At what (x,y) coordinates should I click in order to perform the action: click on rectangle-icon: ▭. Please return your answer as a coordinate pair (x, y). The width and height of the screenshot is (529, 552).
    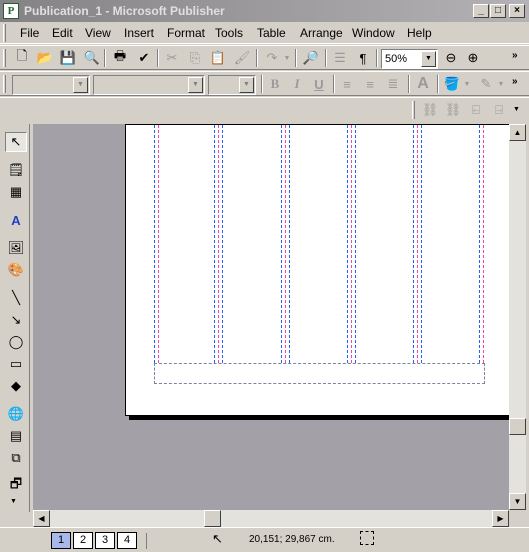
    Looking at the image, I should click on (16, 364).